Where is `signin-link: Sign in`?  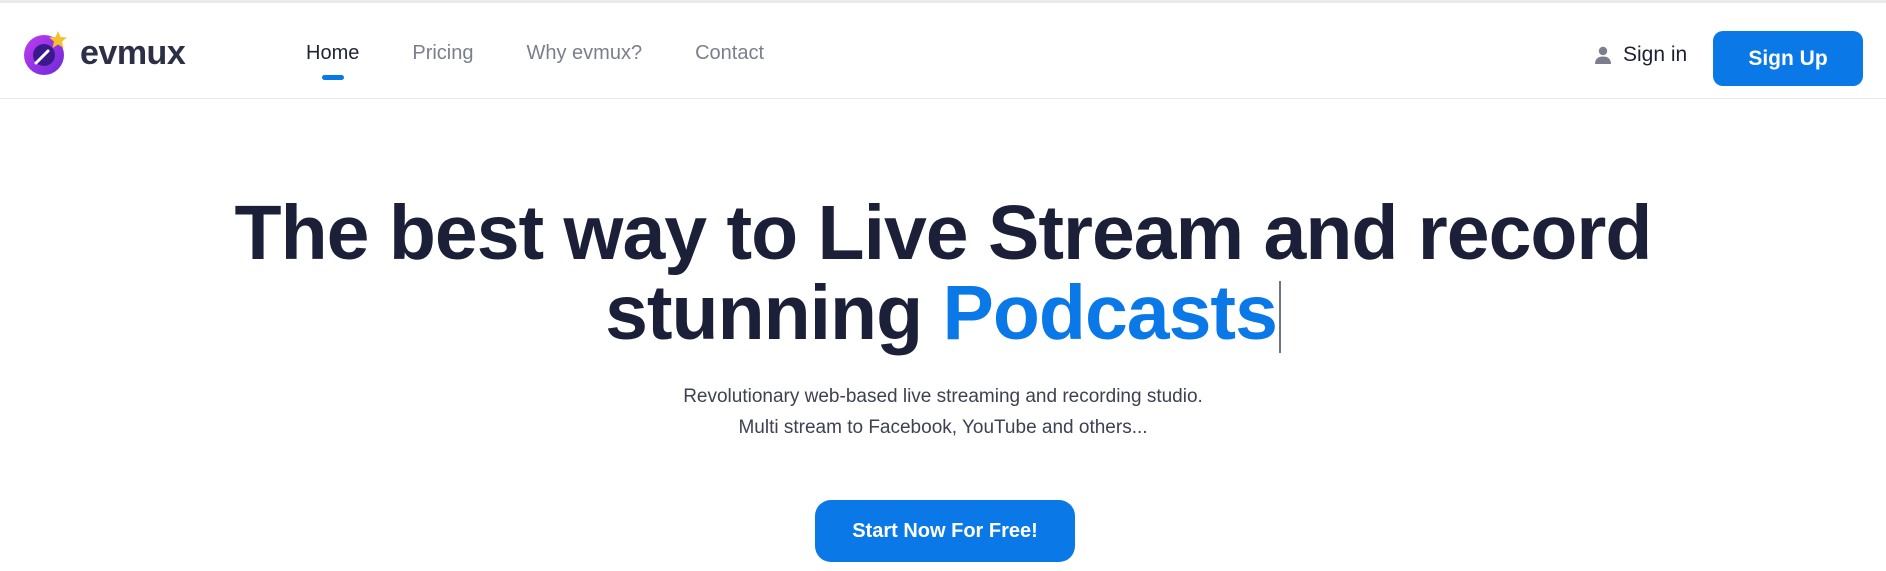
signin-link: Sign in is located at coordinates (1640, 55).